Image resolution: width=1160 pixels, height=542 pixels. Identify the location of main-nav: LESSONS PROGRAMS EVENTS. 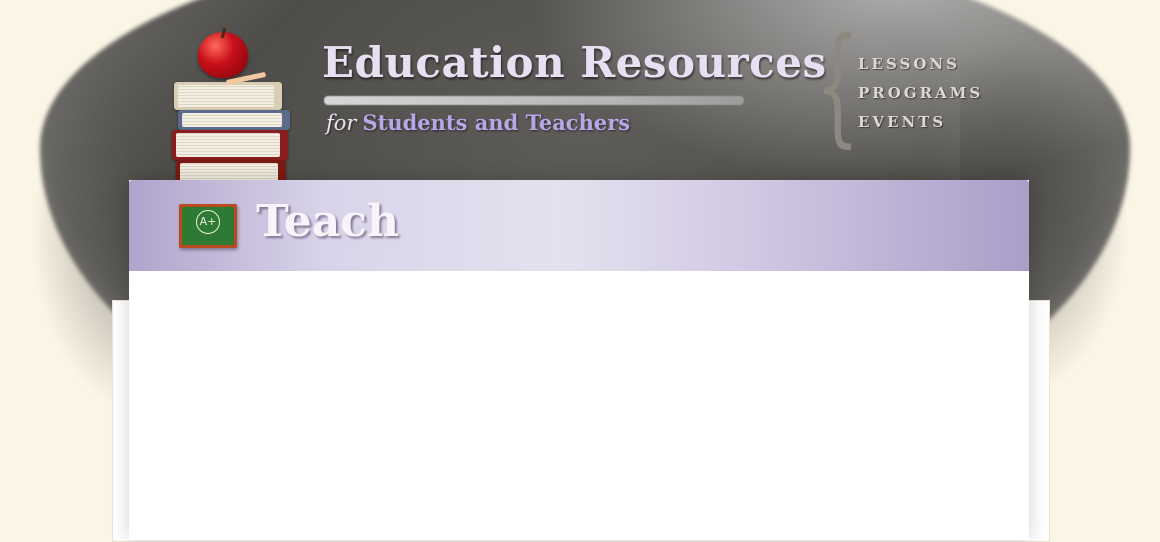
(920, 98).